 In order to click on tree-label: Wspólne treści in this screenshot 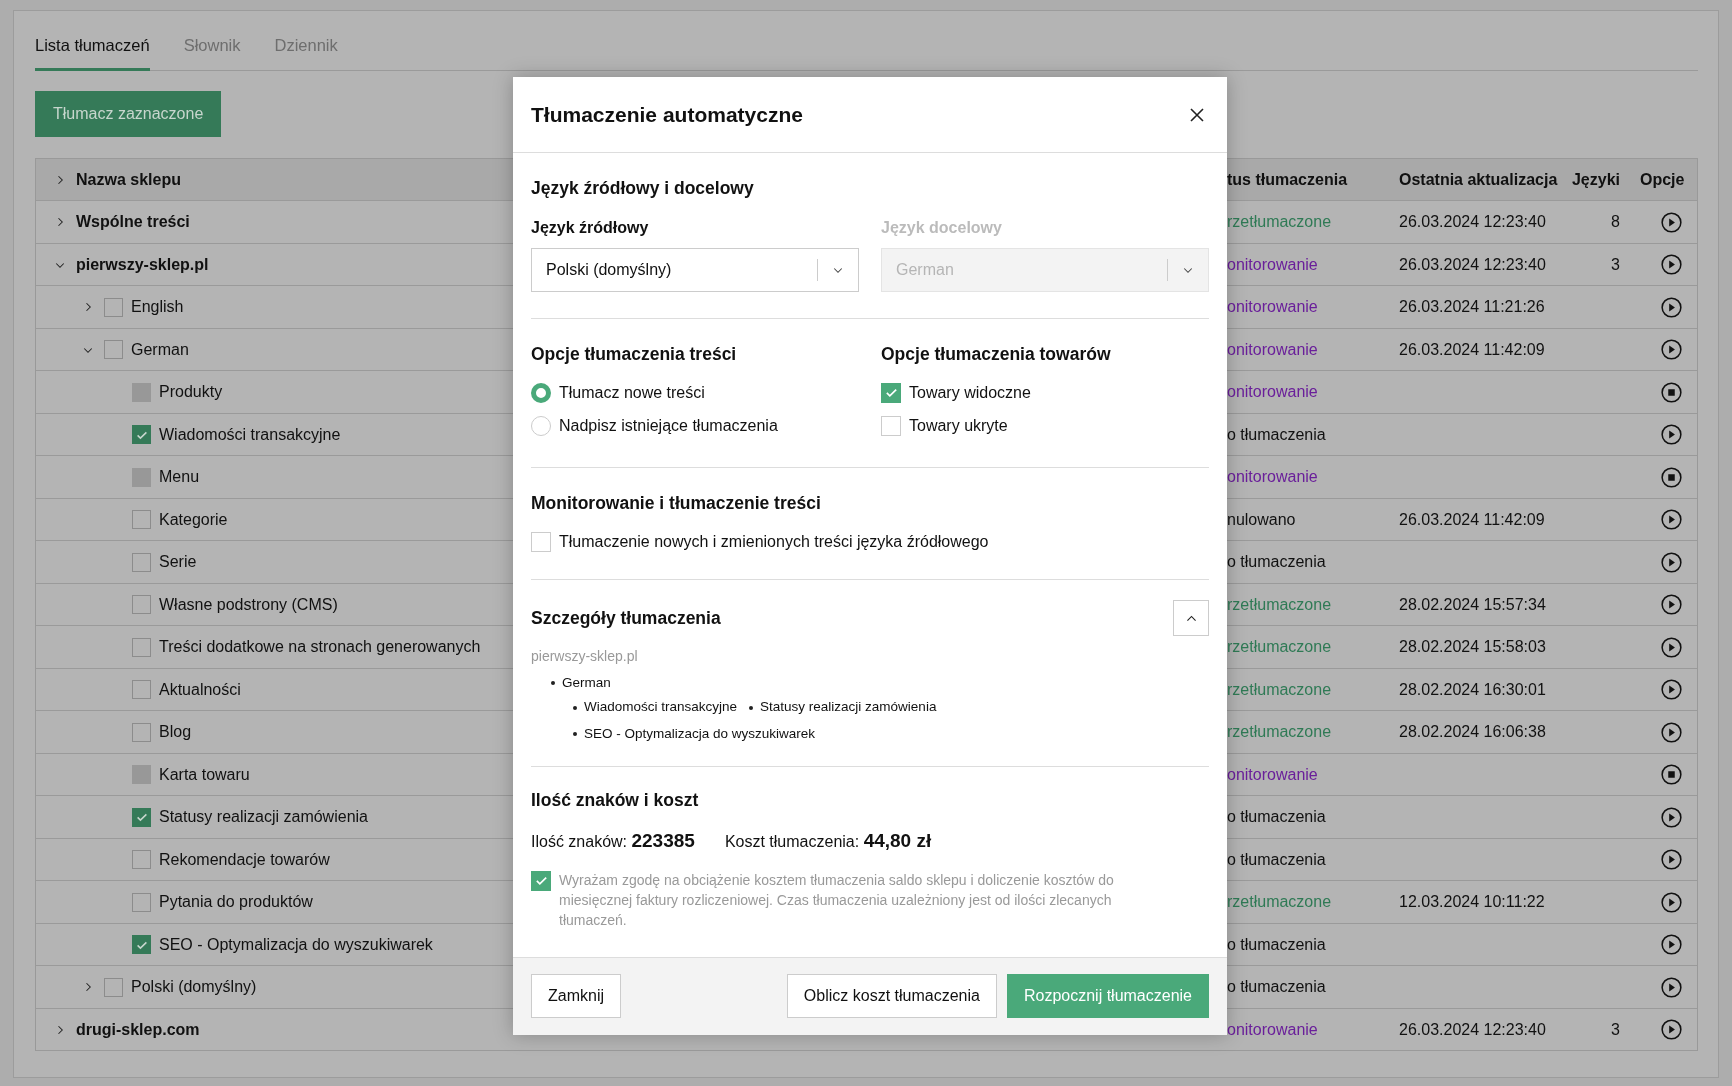, I will do `click(133, 222)`.